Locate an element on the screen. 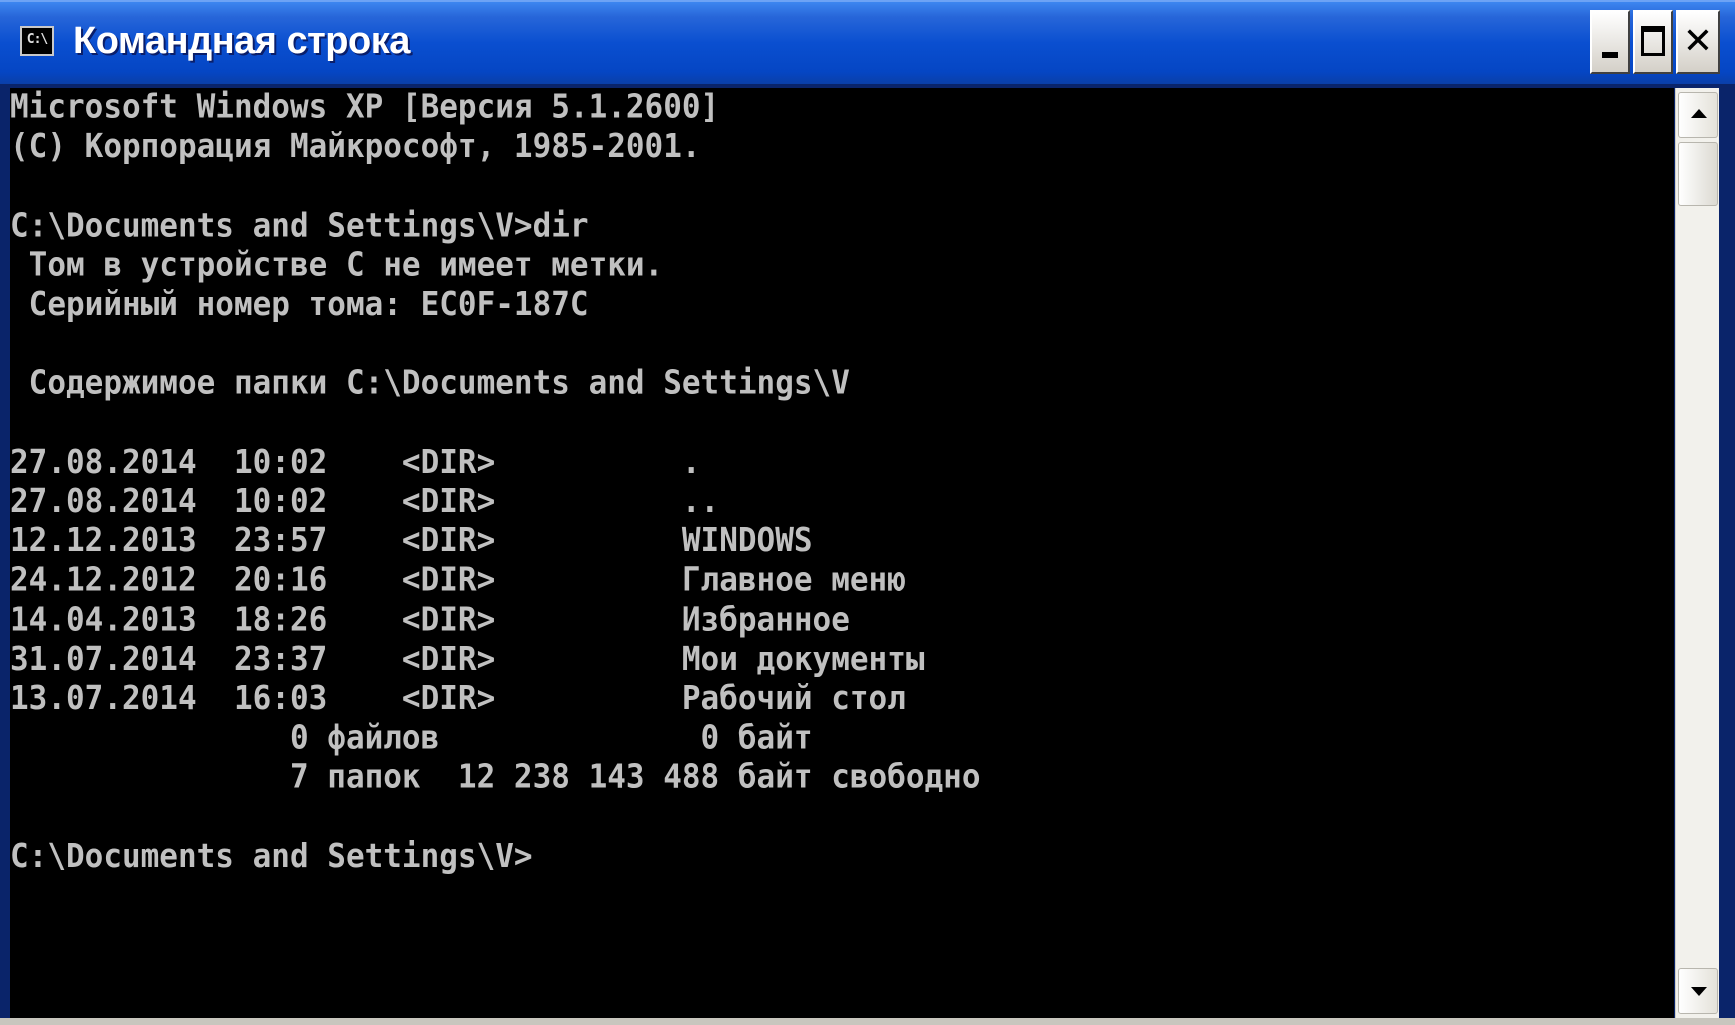 This screenshot has width=1735, height=1025. window-title: Командная строка is located at coordinates (241, 41).